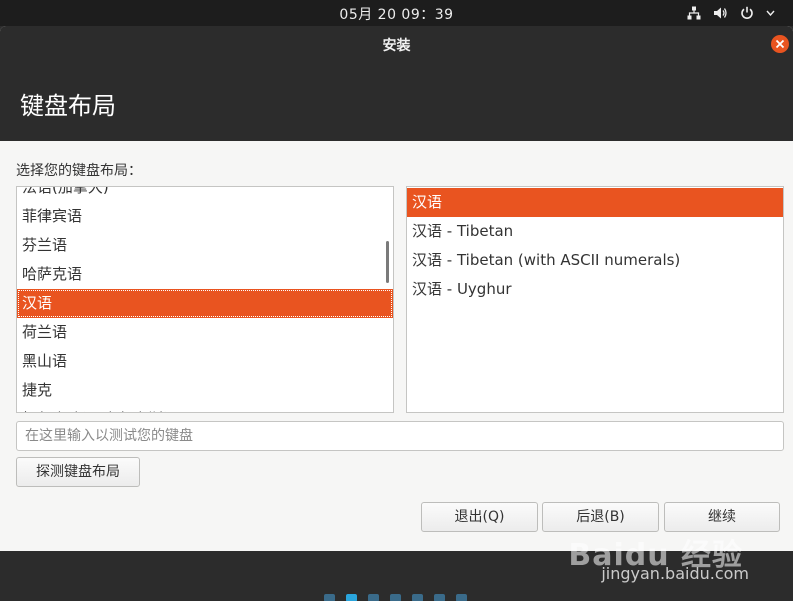 This screenshot has width=793, height=601. Describe the element at coordinates (205, 245) in the screenshot. I see `list-item: 芬兰语` at that location.